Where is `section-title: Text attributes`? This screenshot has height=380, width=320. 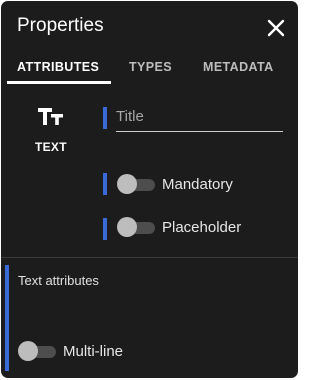
section-title: Text attributes is located at coordinates (58, 280).